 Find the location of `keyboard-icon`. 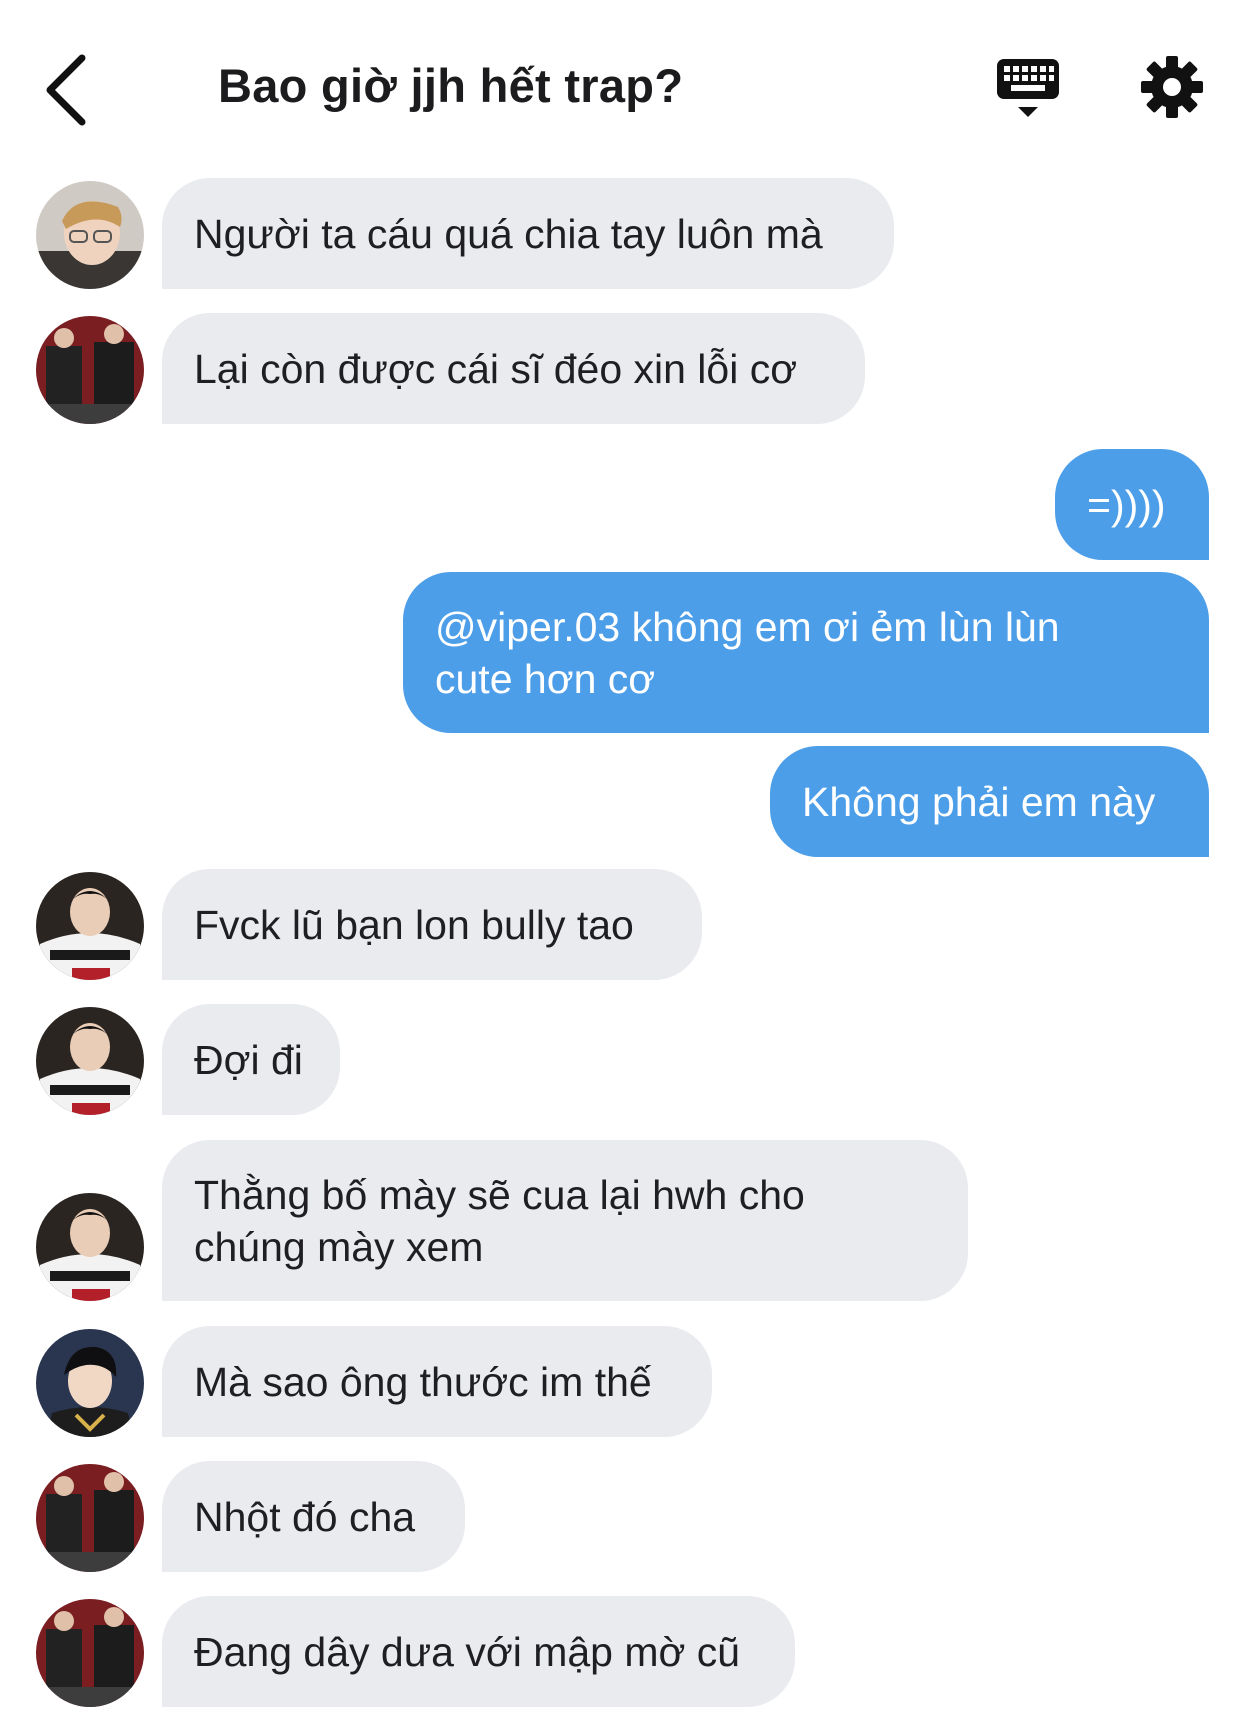

keyboard-icon is located at coordinates (1028, 88).